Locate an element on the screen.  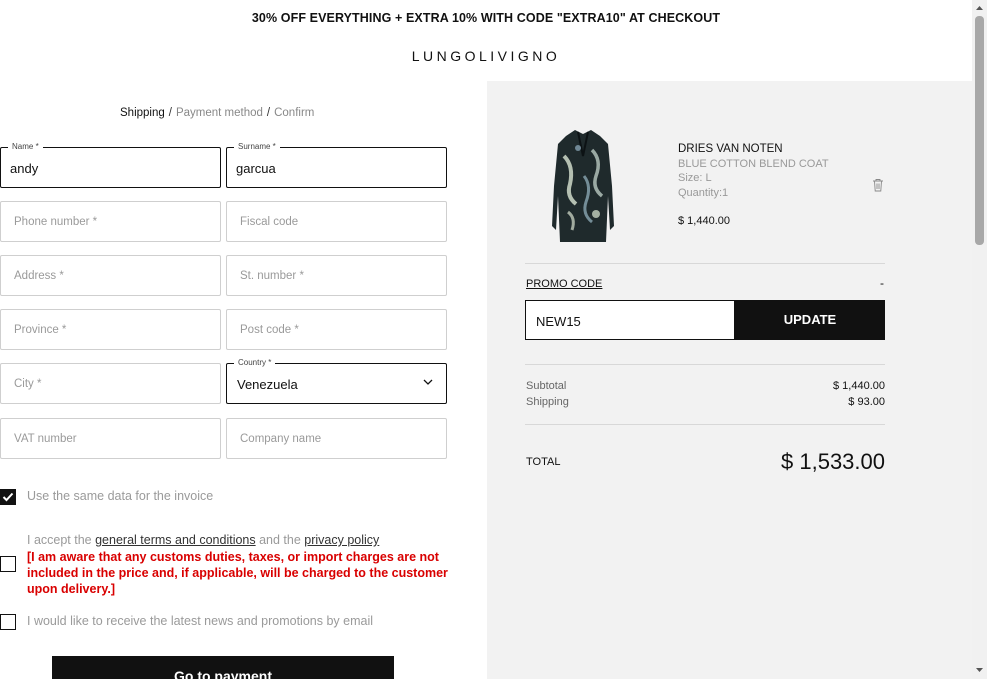
fiscal-code-field: Fiscal code is located at coordinates (336, 221).